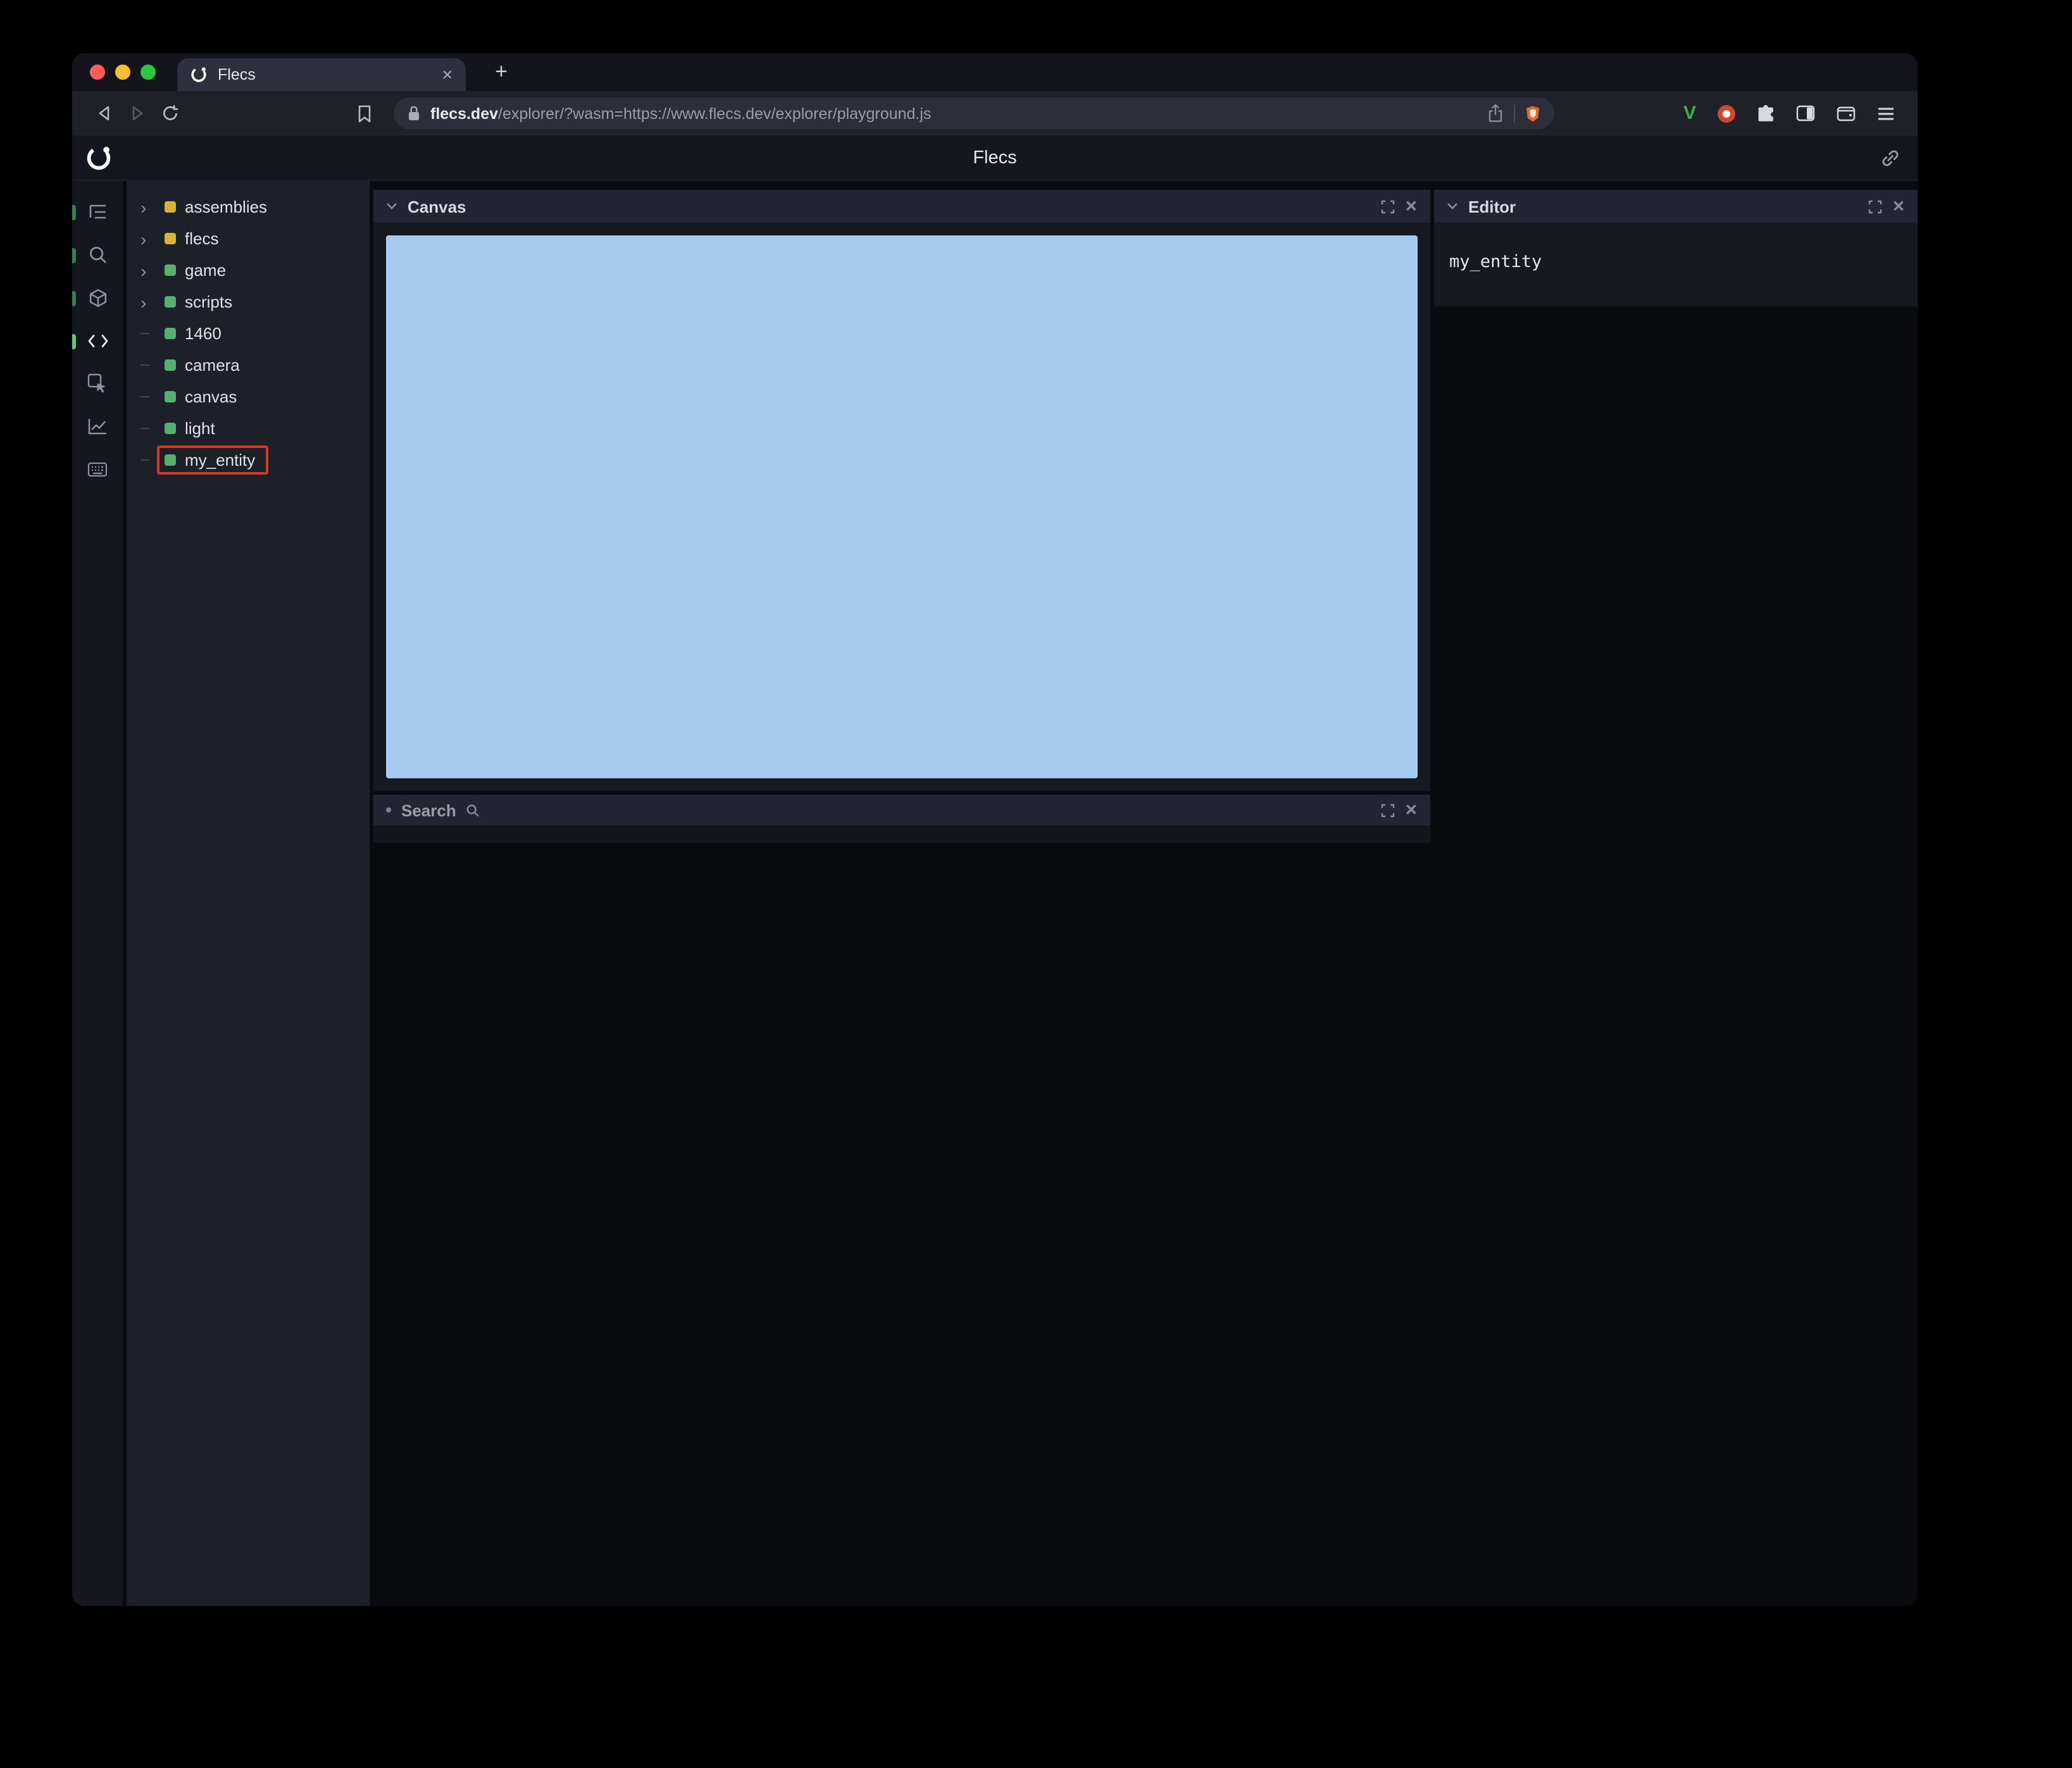  I want to click on tree-item: light, so click(248, 428).